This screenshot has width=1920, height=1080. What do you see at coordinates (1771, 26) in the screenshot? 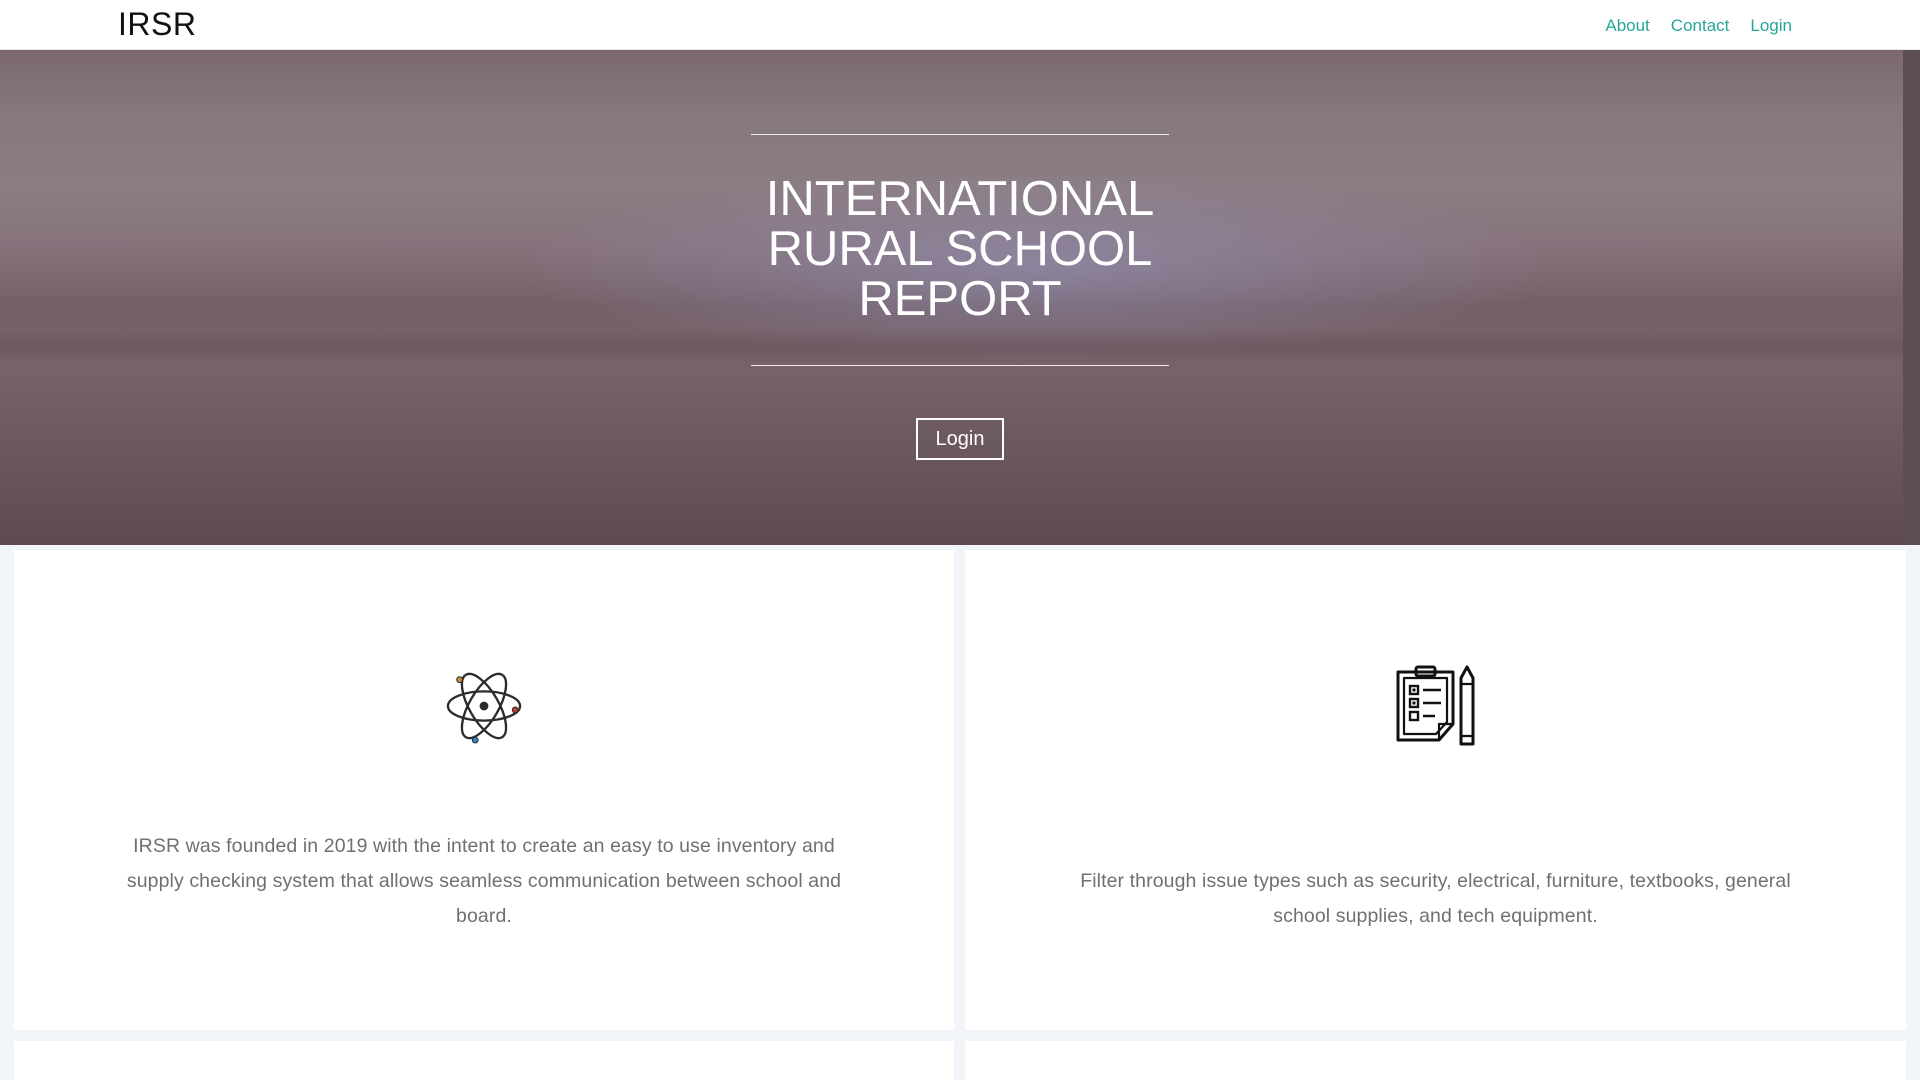
I see `nav-link-login: Login` at bounding box center [1771, 26].